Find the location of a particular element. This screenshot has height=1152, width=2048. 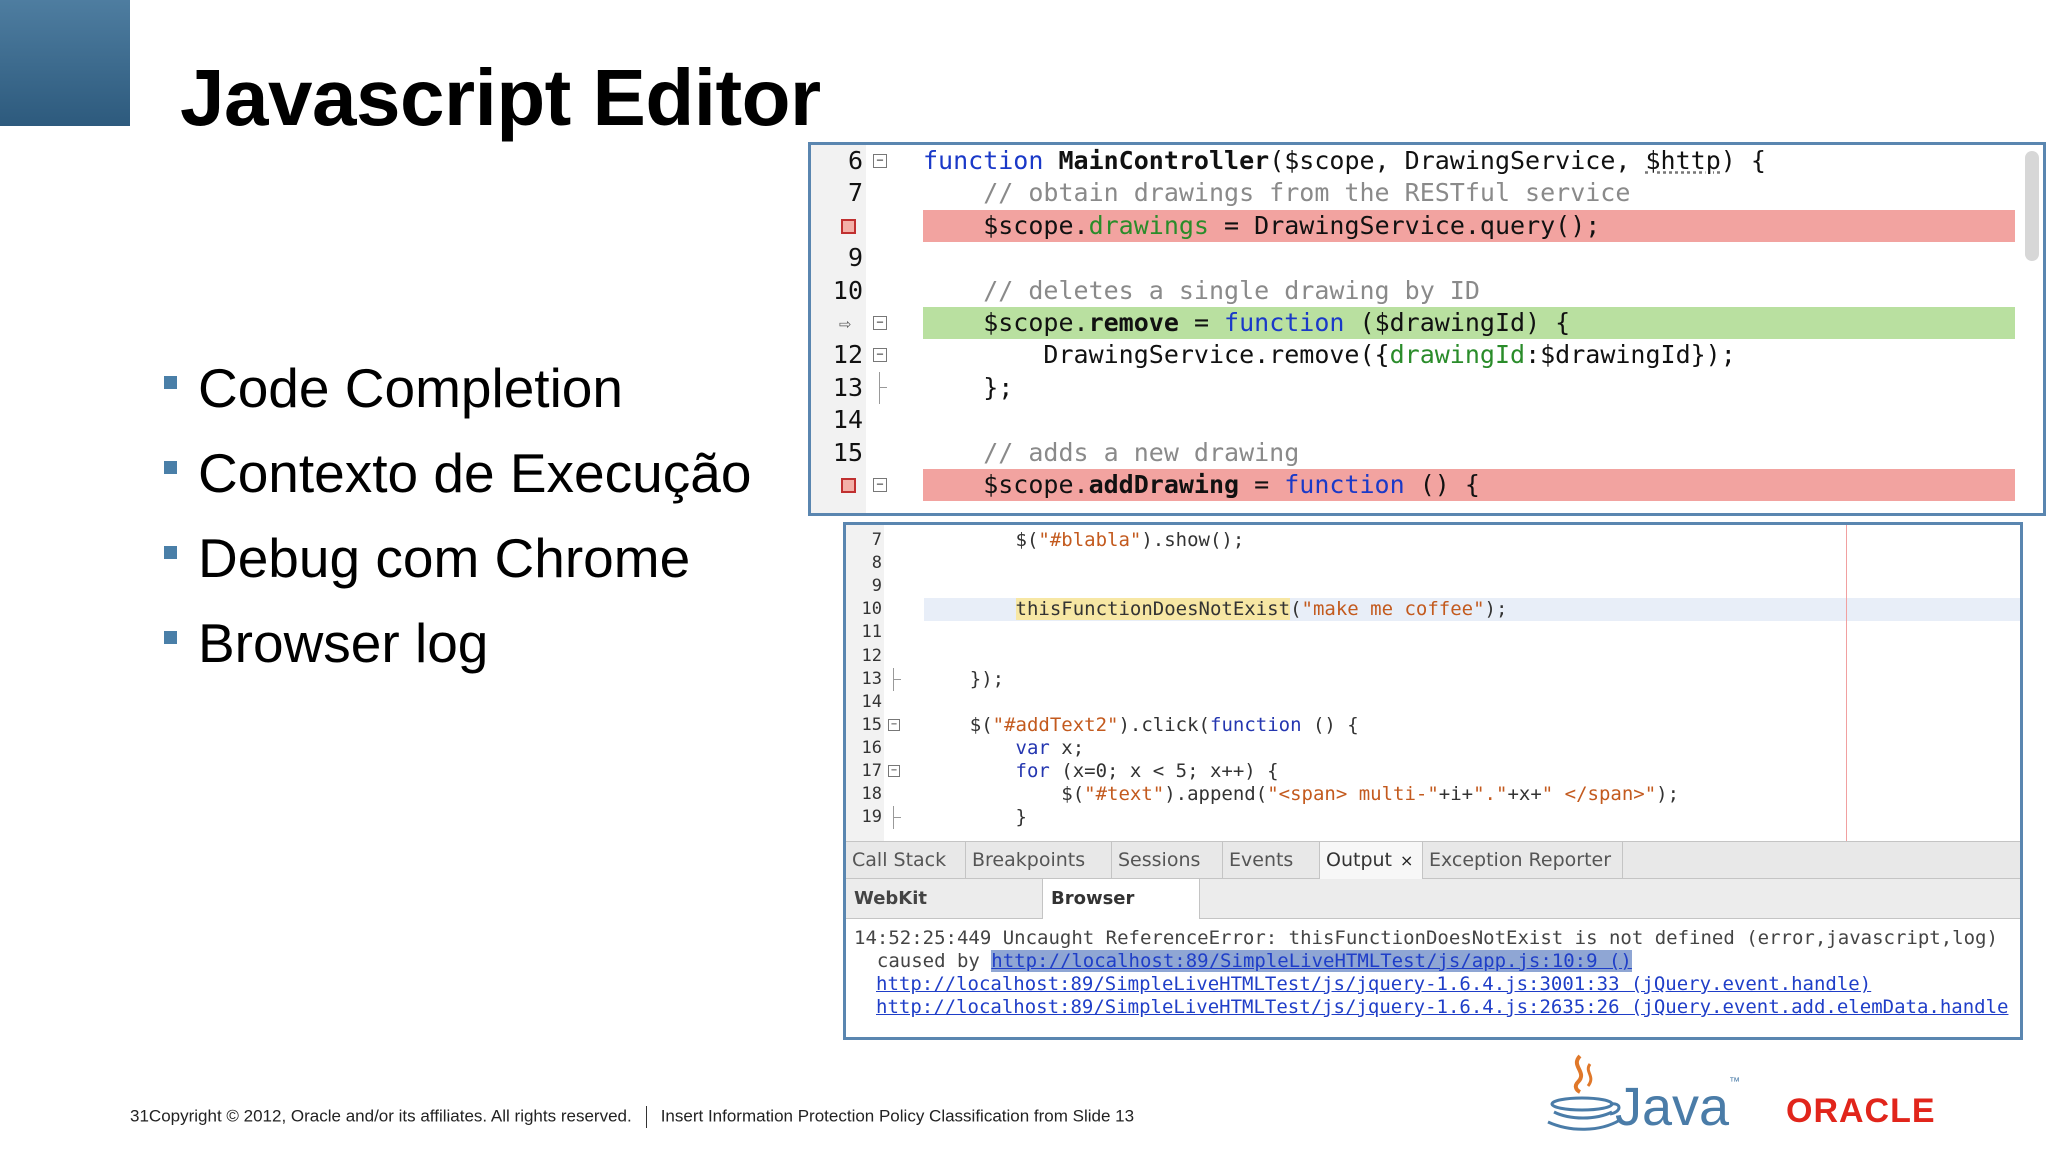

code-token: ) { is located at coordinates (1743, 160).